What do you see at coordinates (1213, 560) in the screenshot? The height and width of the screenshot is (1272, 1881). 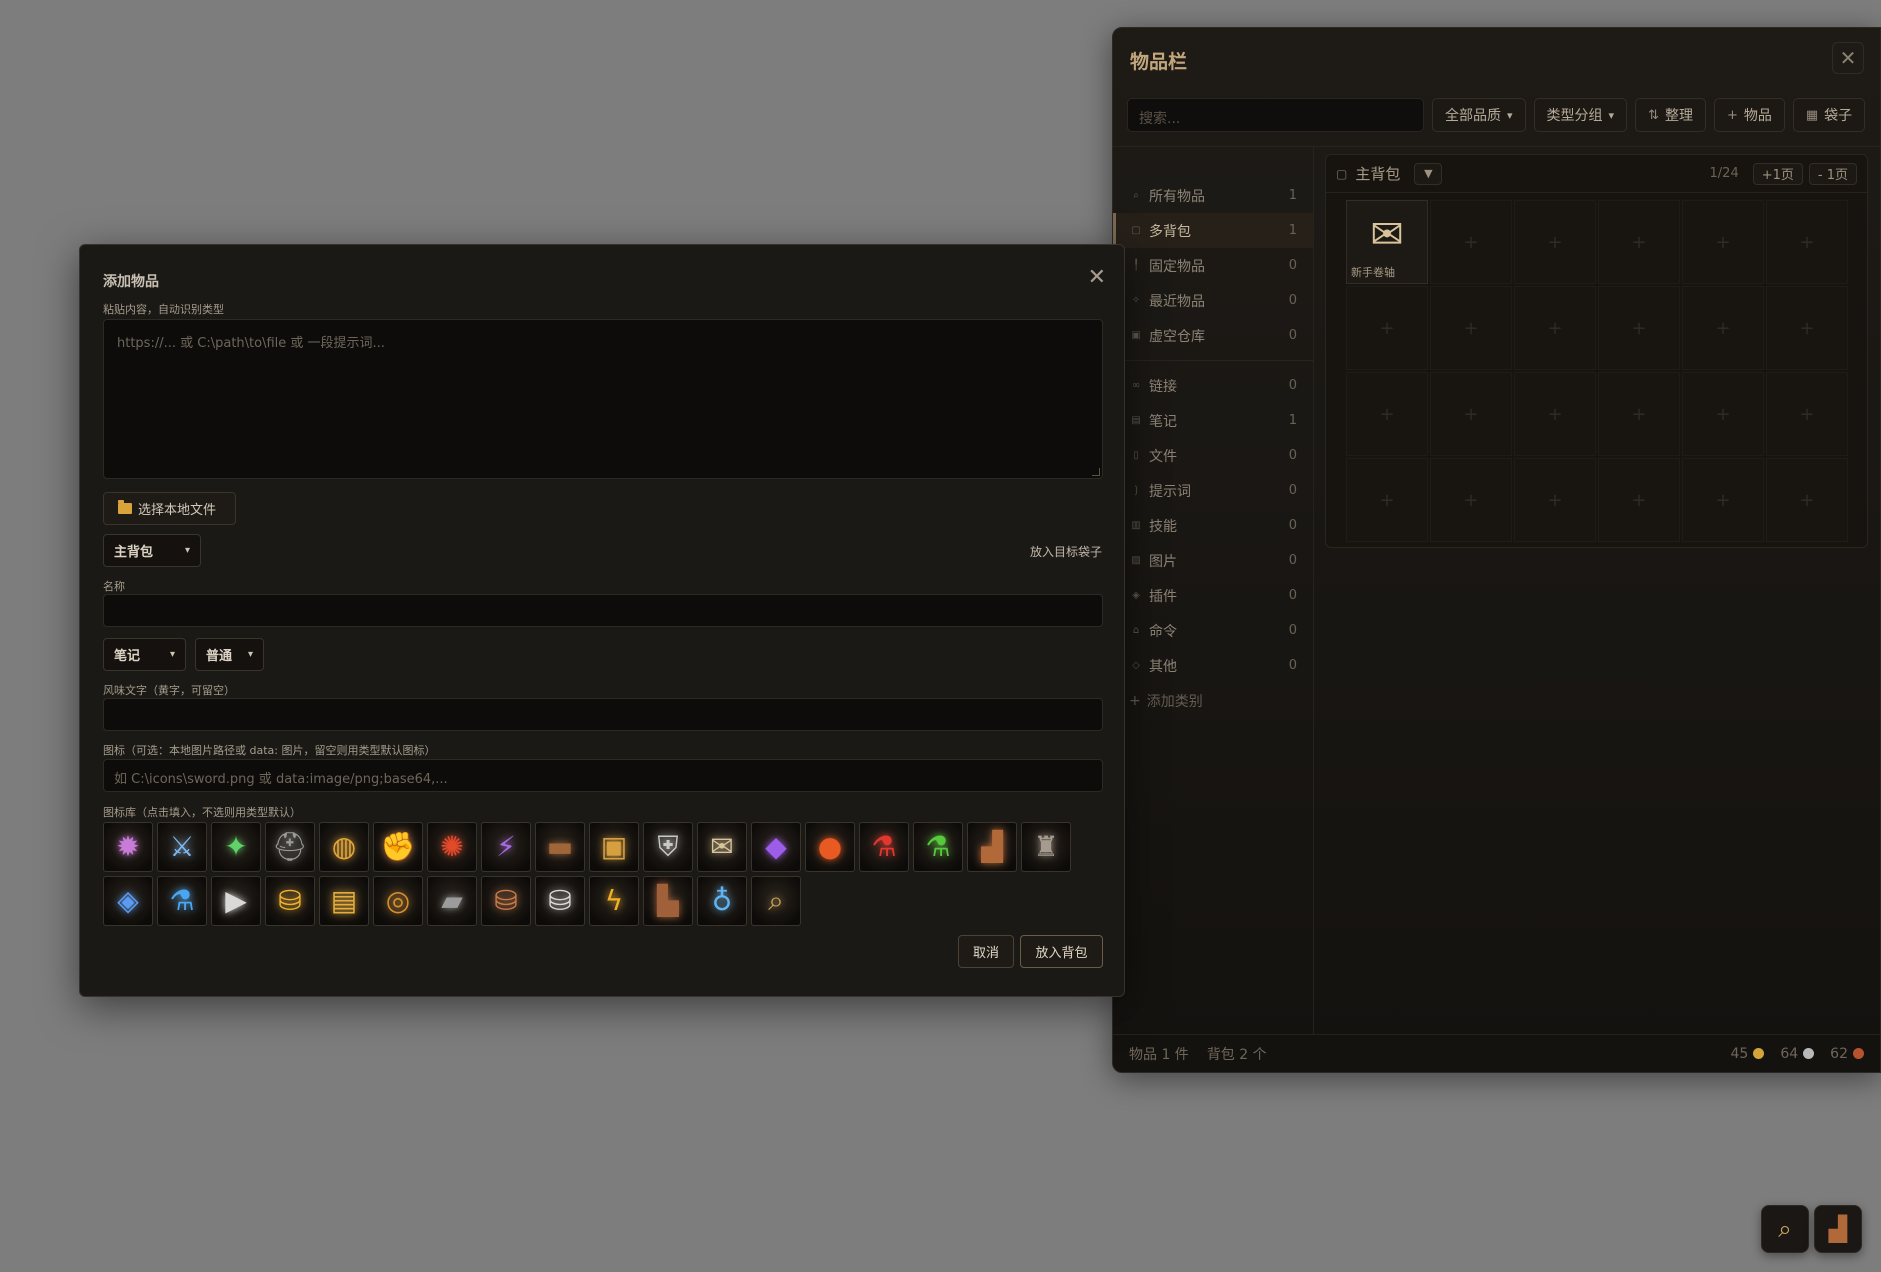 I see `sidebar-item-images: ▨ 图片 0` at bounding box center [1213, 560].